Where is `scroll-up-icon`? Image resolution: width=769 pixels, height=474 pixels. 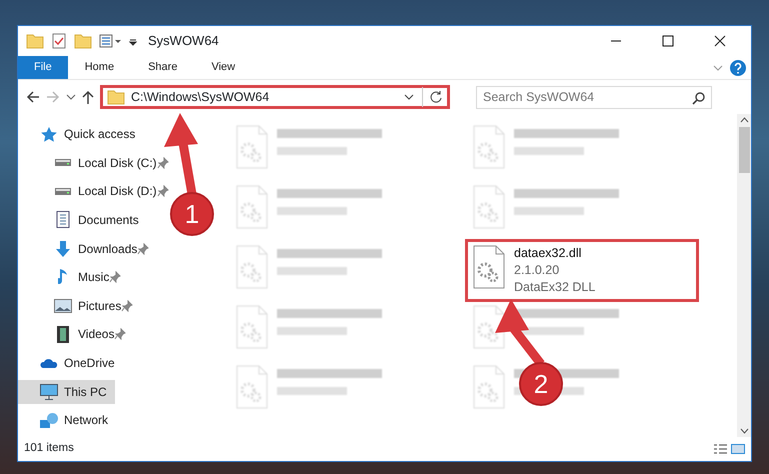
scroll-up-icon is located at coordinates (744, 120).